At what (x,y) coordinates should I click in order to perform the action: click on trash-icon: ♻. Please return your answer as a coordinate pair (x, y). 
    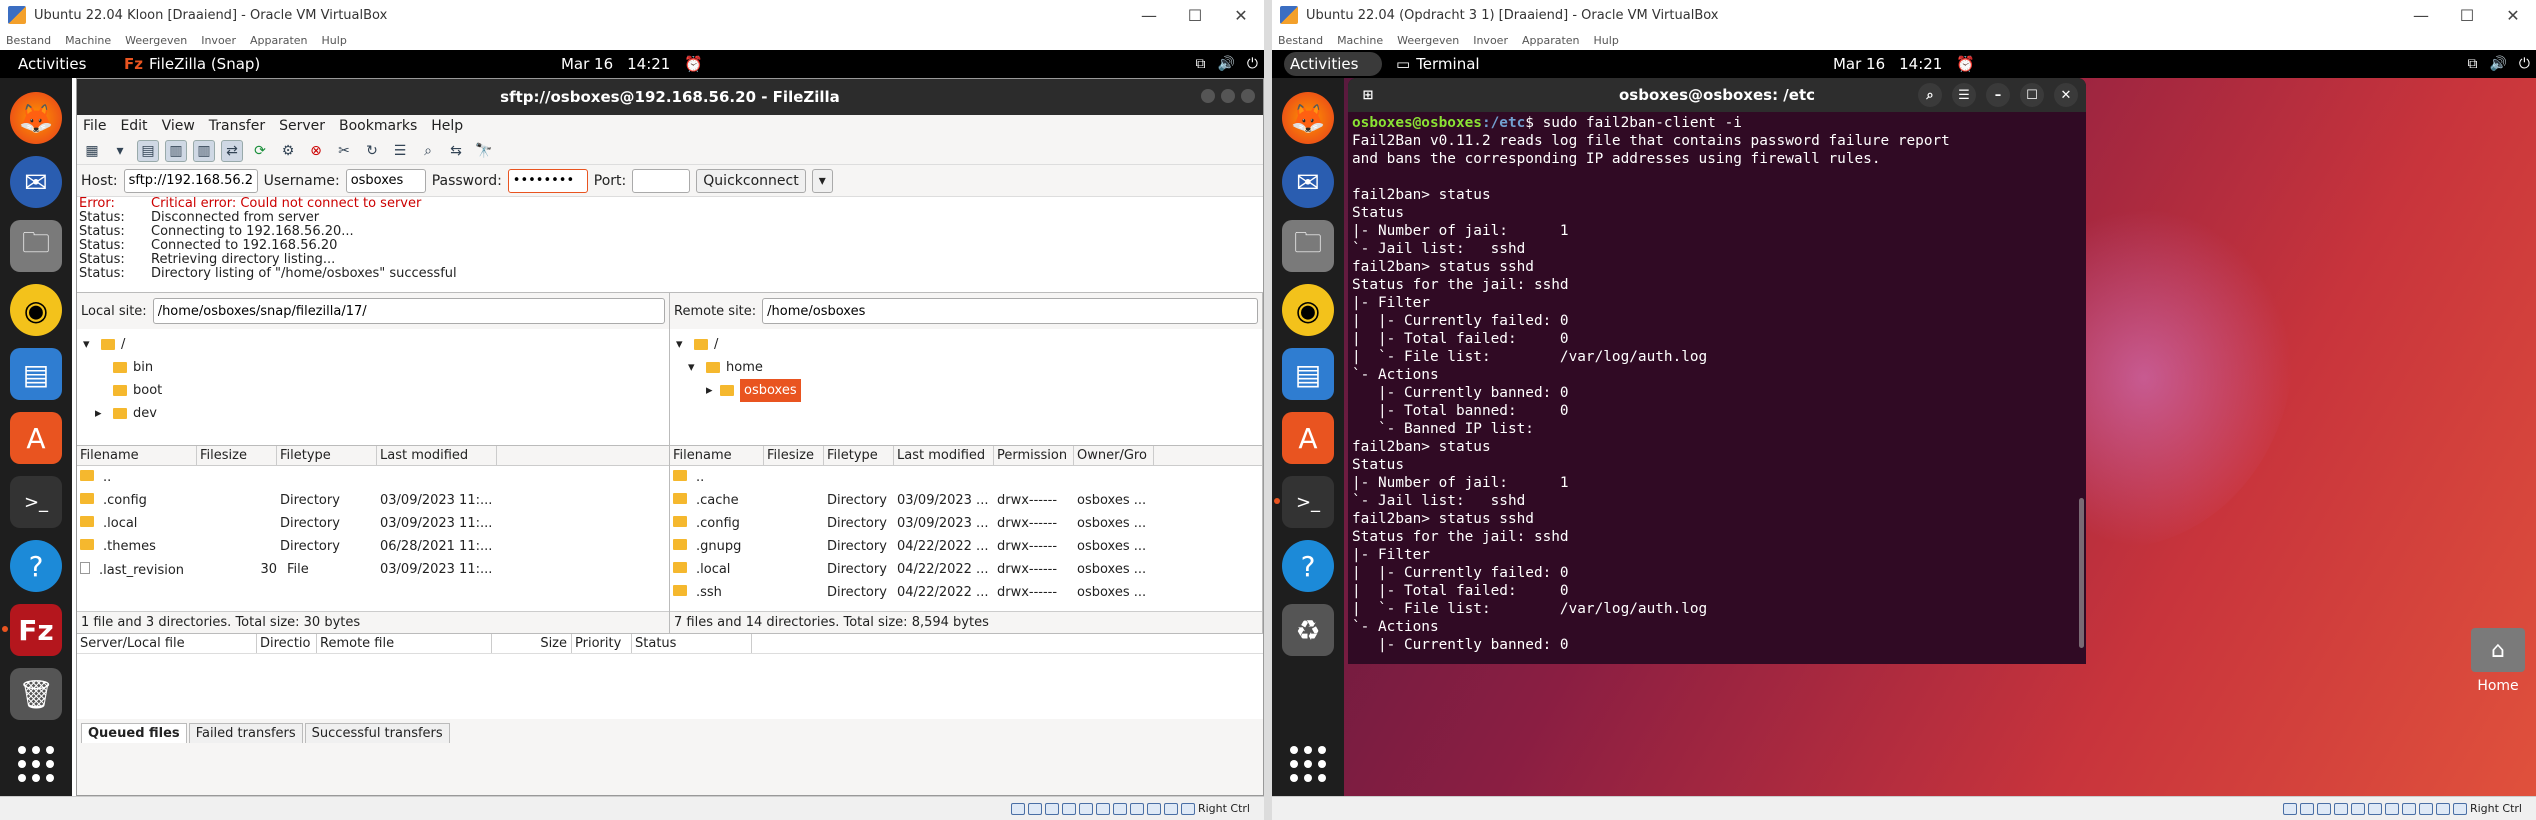
    Looking at the image, I should click on (1308, 630).